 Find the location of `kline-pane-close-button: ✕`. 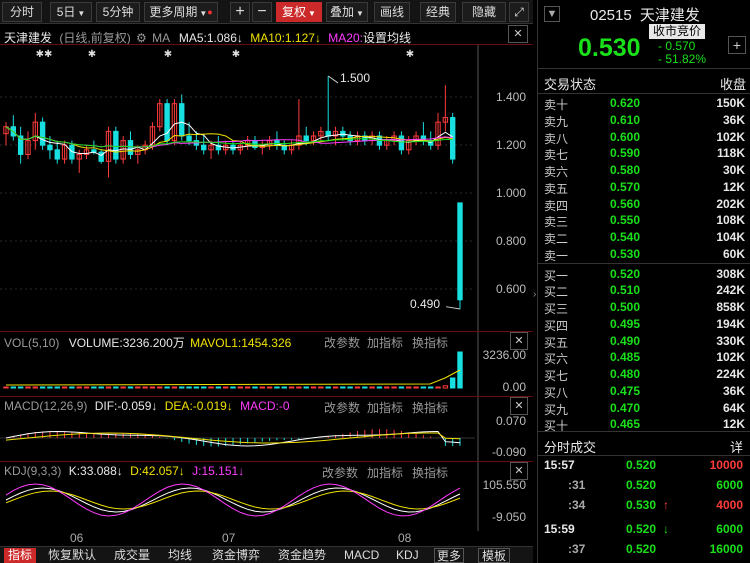

kline-pane-close-button: ✕ is located at coordinates (518, 34).